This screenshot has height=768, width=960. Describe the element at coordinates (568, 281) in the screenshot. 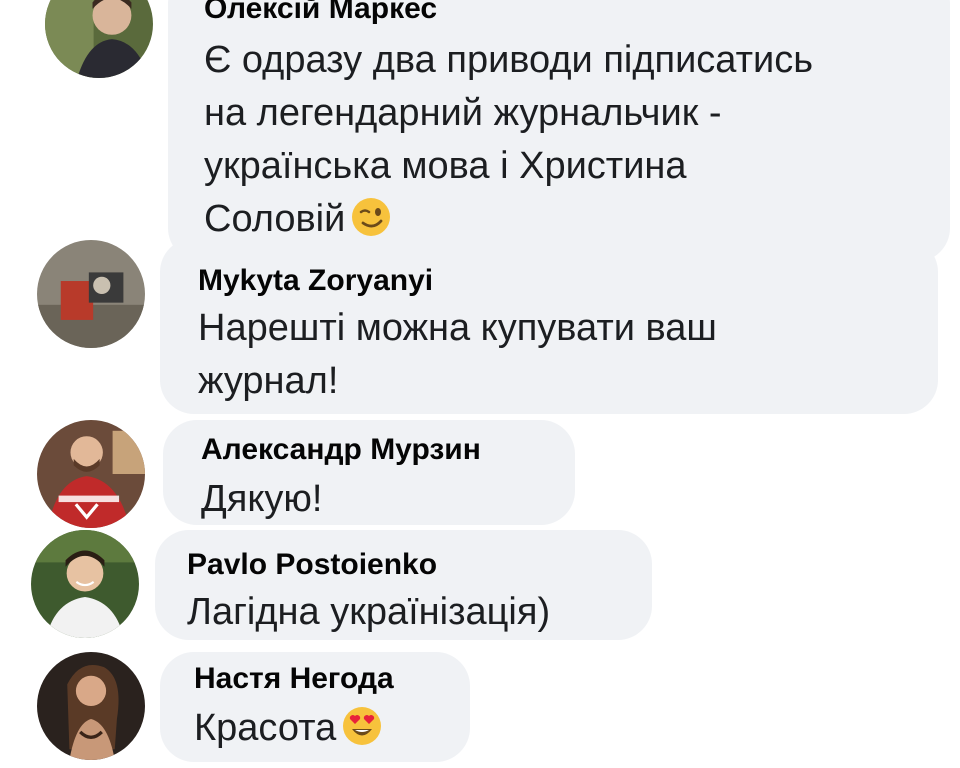

I see `comment-author: Mykyta Zoryanyi` at that location.